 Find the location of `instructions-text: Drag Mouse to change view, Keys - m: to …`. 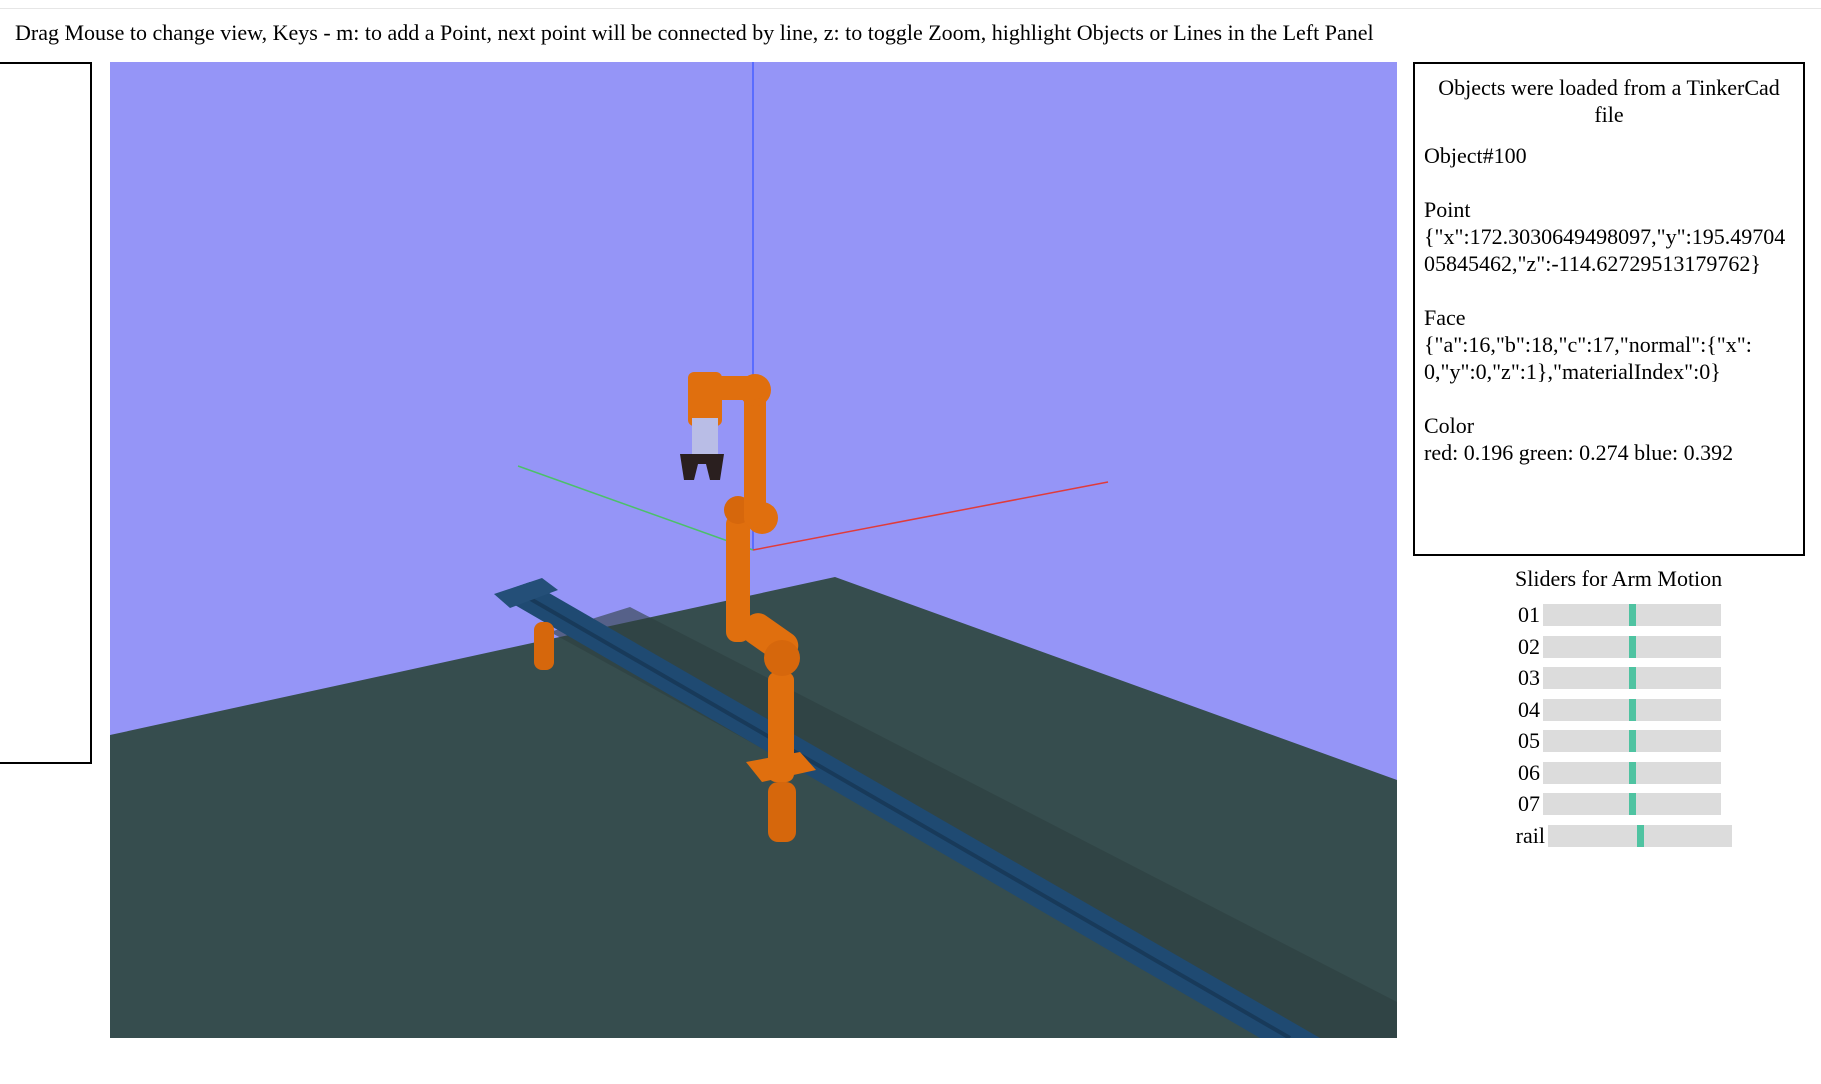

instructions-text: Drag Mouse to change view, Keys - m: to … is located at coordinates (694, 32).